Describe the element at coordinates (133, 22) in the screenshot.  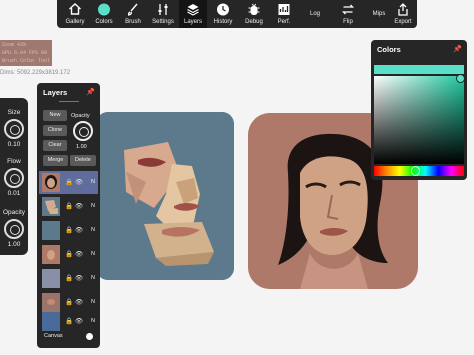
I see `brush-label: Brush` at that location.